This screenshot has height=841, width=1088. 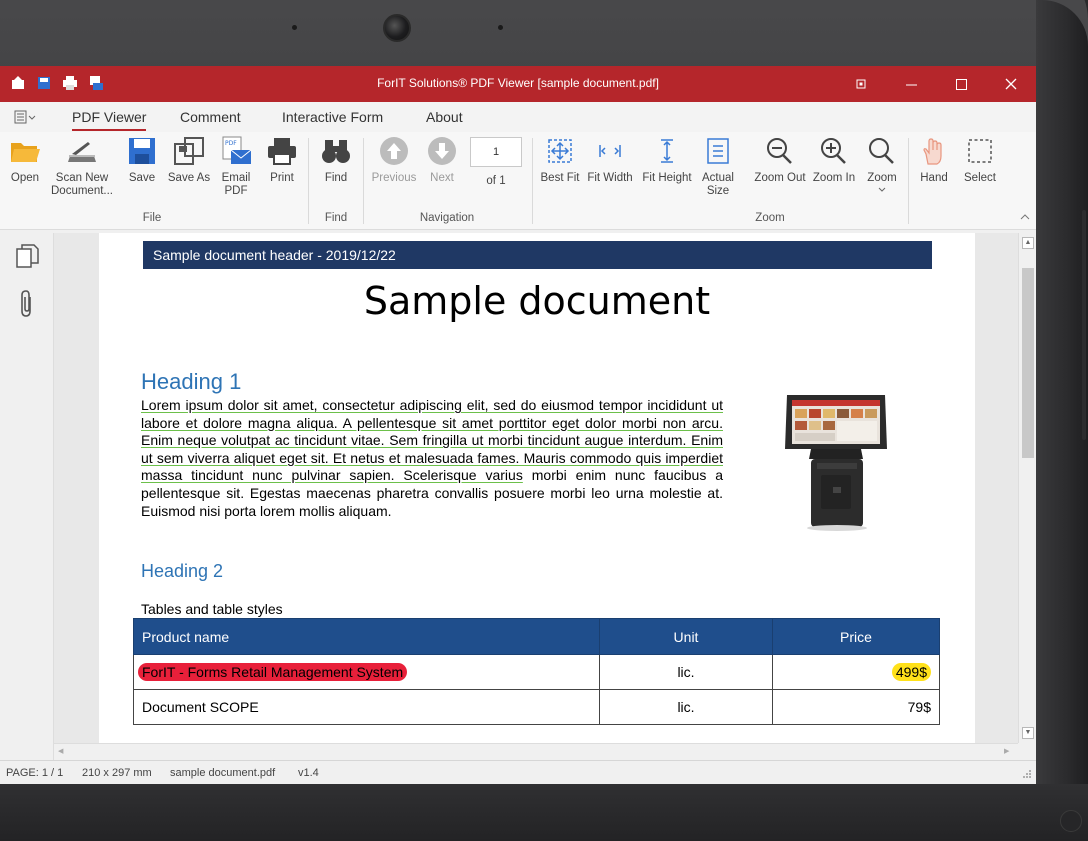 What do you see at coordinates (1028, 243) in the screenshot?
I see `scroll-up-icon: ▲` at bounding box center [1028, 243].